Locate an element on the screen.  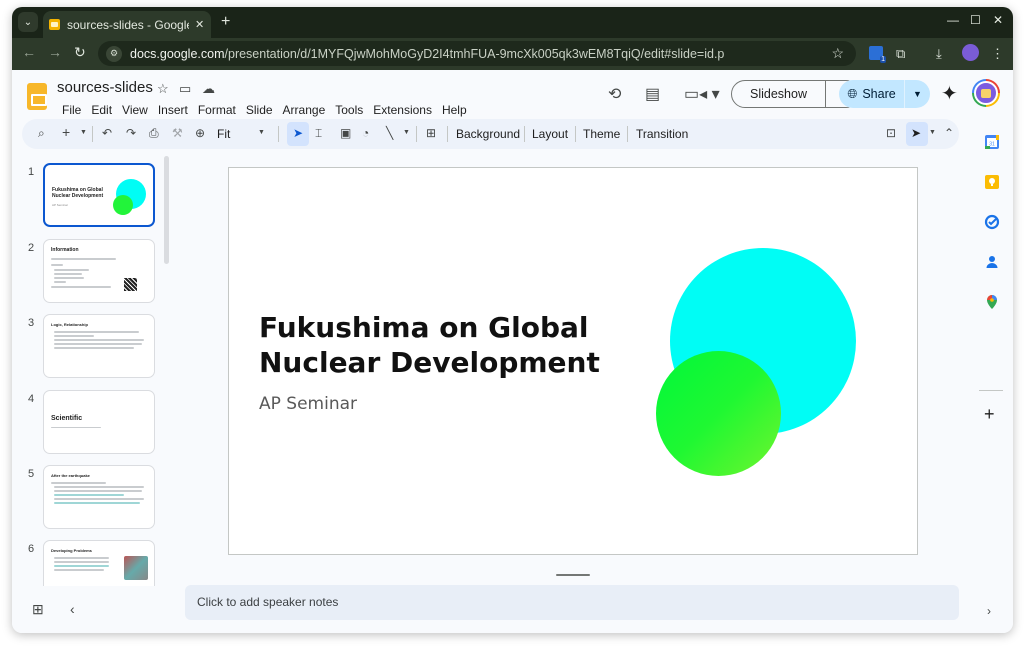
site-info-icon: ⚙ is located at coordinates (114, 53).